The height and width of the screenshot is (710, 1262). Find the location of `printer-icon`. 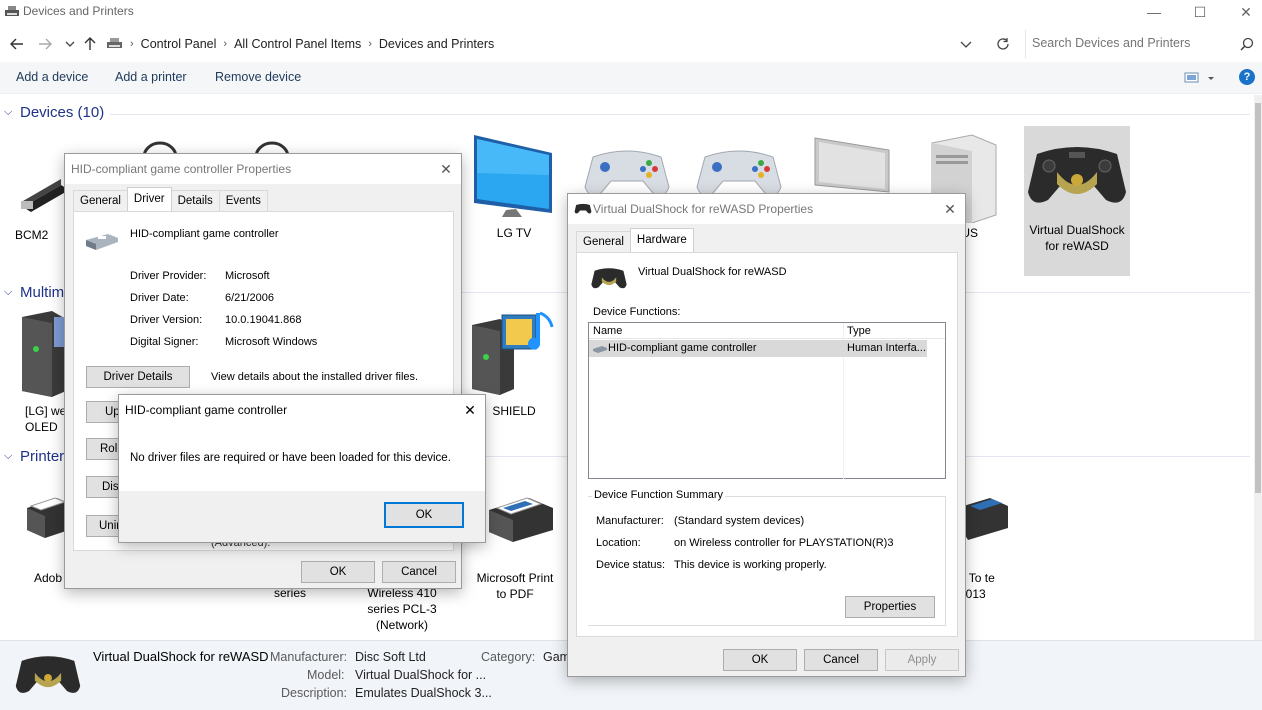

printer-icon is located at coordinates (521, 519).